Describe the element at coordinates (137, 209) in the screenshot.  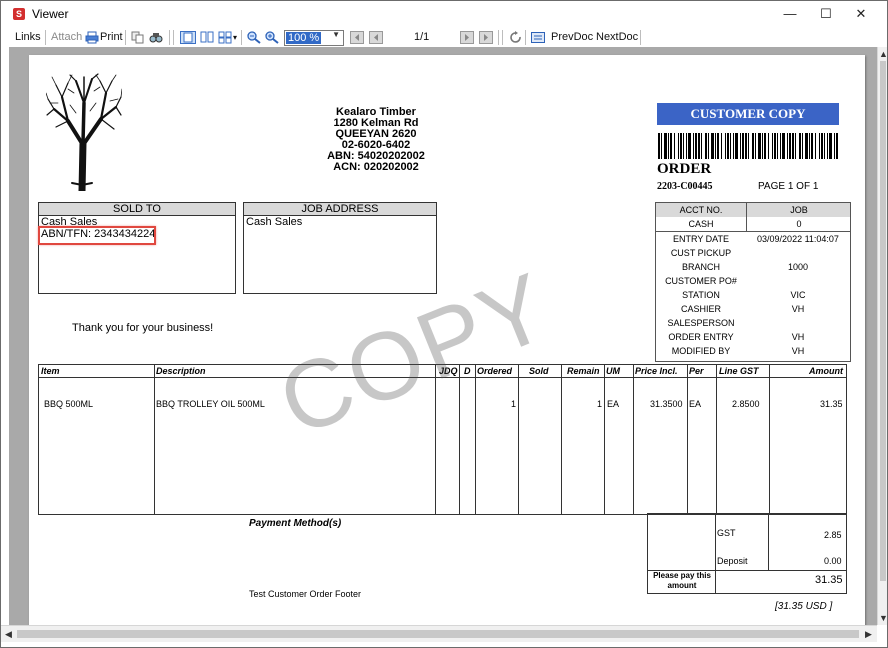
I see `sold-to-header: SOLD TO` at that location.